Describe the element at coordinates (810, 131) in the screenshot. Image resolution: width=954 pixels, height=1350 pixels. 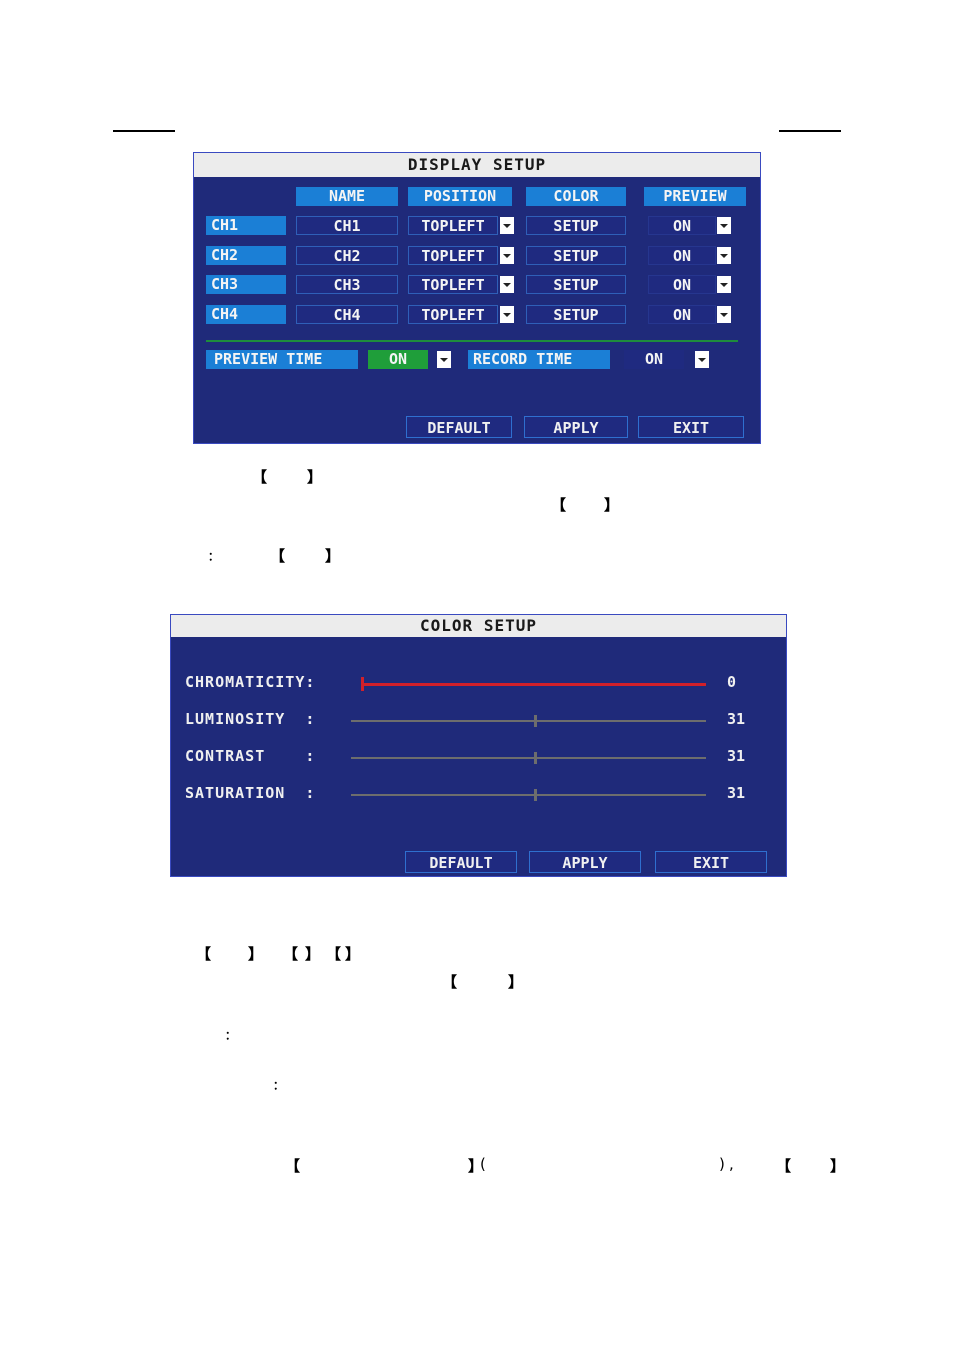
I see `header-rule-right` at that location.